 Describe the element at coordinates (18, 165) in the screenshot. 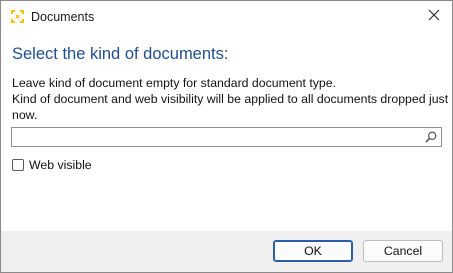

I see `web-visible-checkbox` at that location.